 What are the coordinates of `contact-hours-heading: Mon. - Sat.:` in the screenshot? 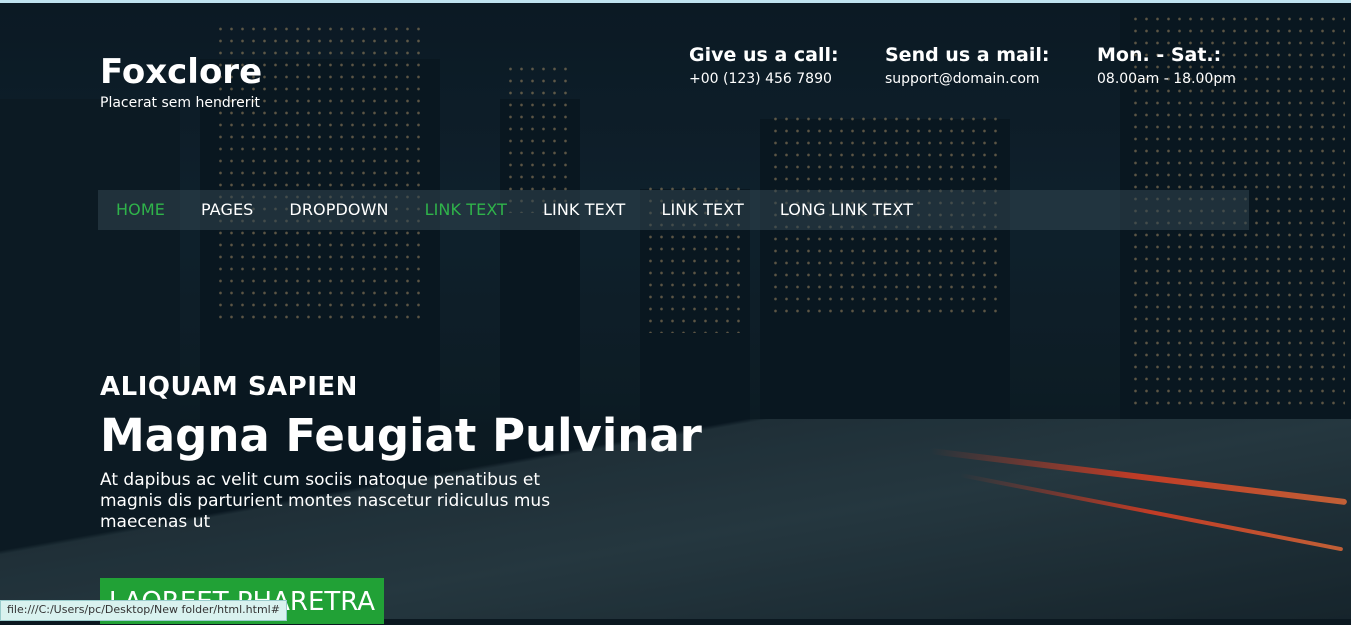 It's located at (1159, 55).